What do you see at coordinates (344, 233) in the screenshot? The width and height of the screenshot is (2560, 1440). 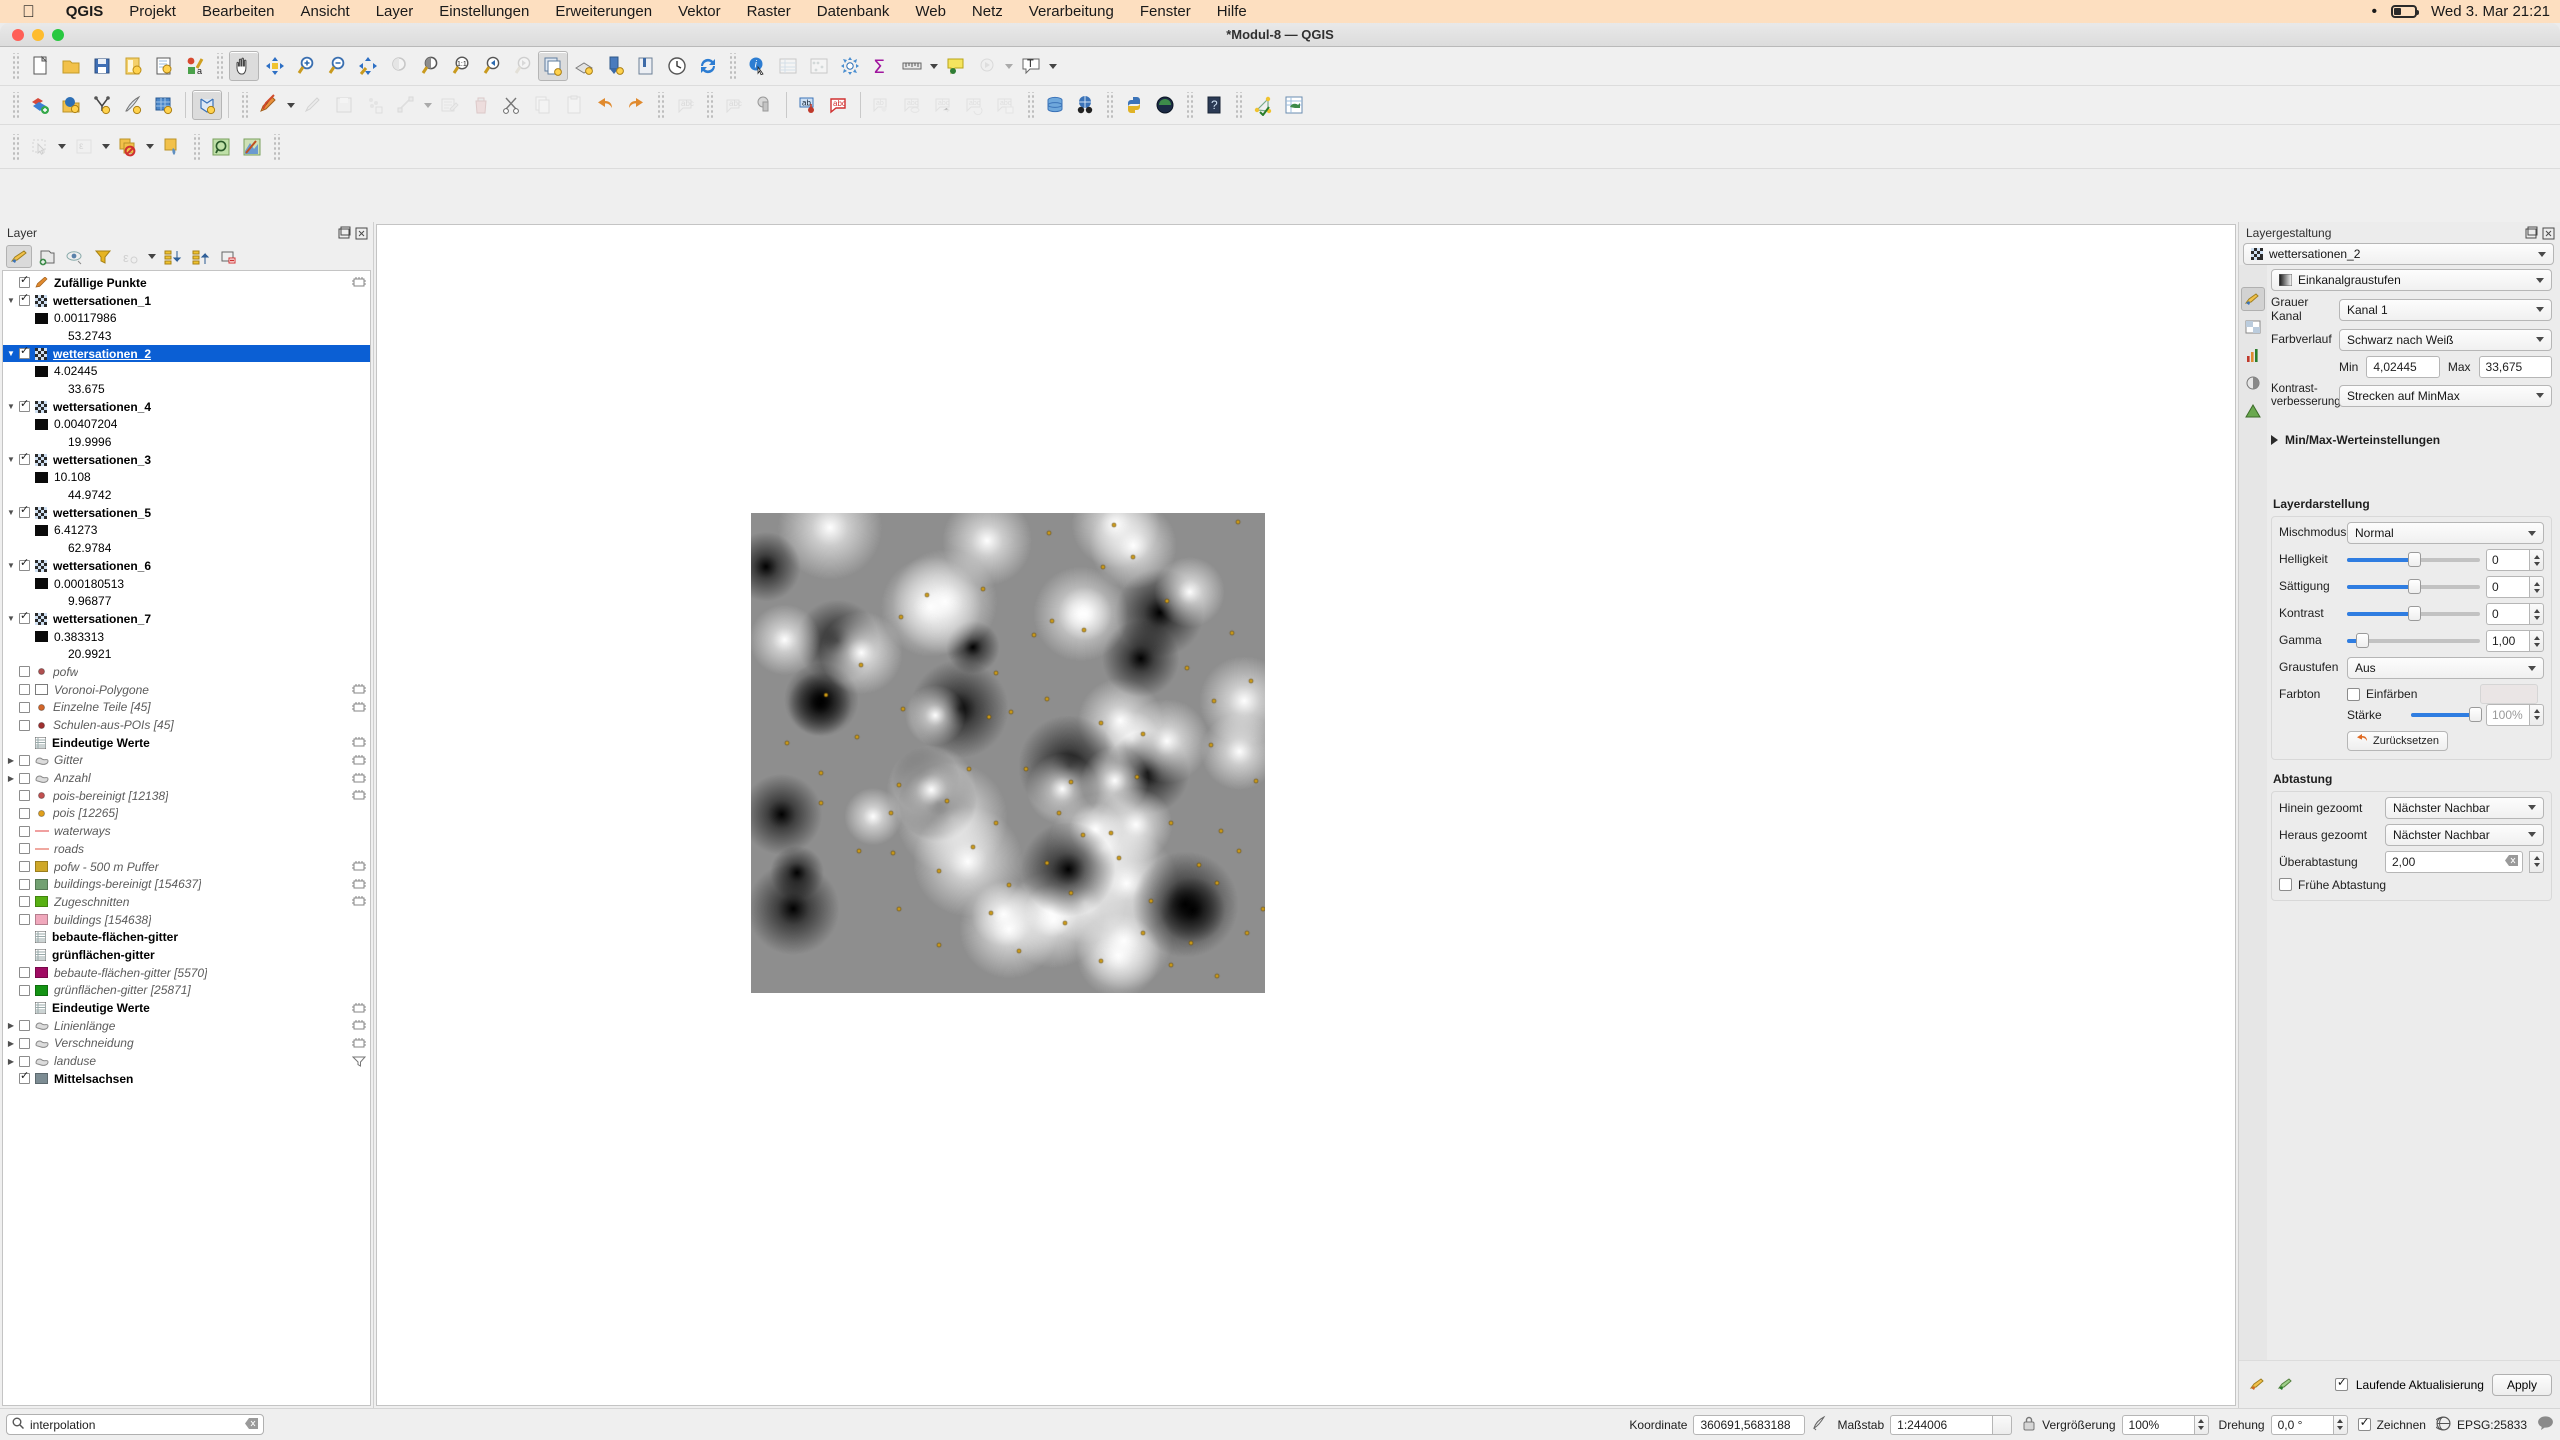 I see `undock-panel-icon` at bounding box center [344, 233].